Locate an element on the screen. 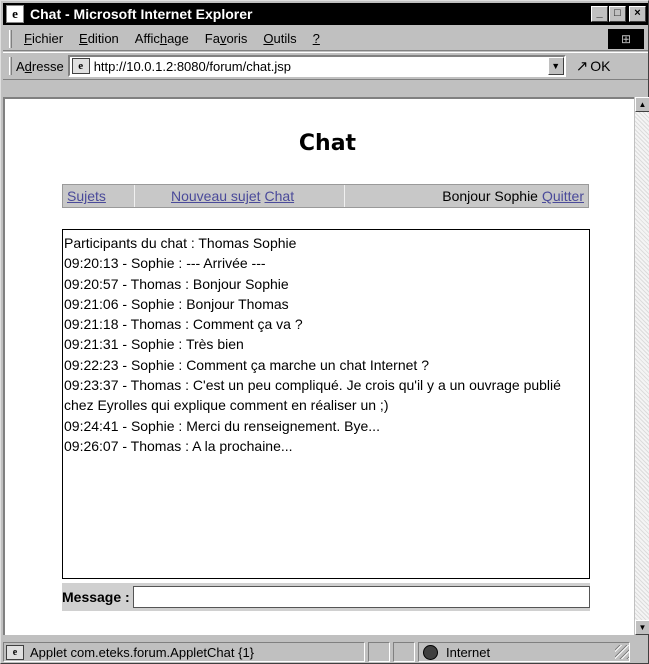  link-chat: Chat is located at coordinates (280, 196).